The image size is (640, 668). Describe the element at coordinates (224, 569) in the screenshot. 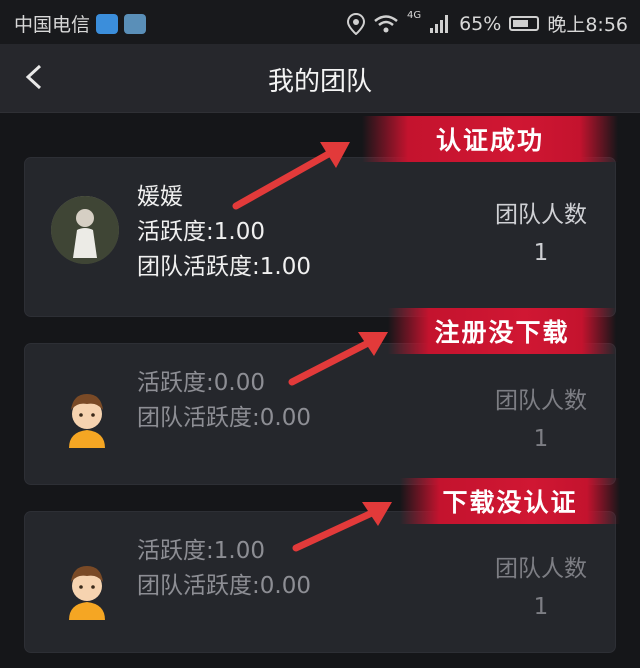

I see `member-info: 活跃度:1.00 团队活跃度:0.00` at that location.